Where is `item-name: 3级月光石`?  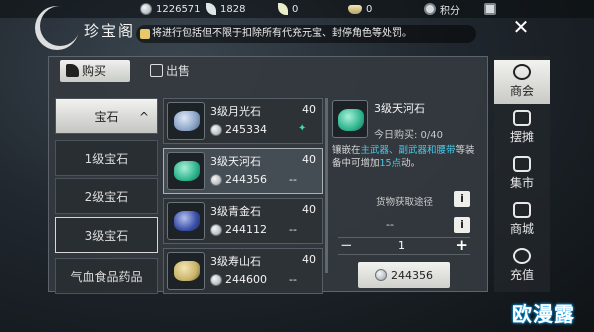
item-name: 3级月光石 is located at coordinates (235, 111).